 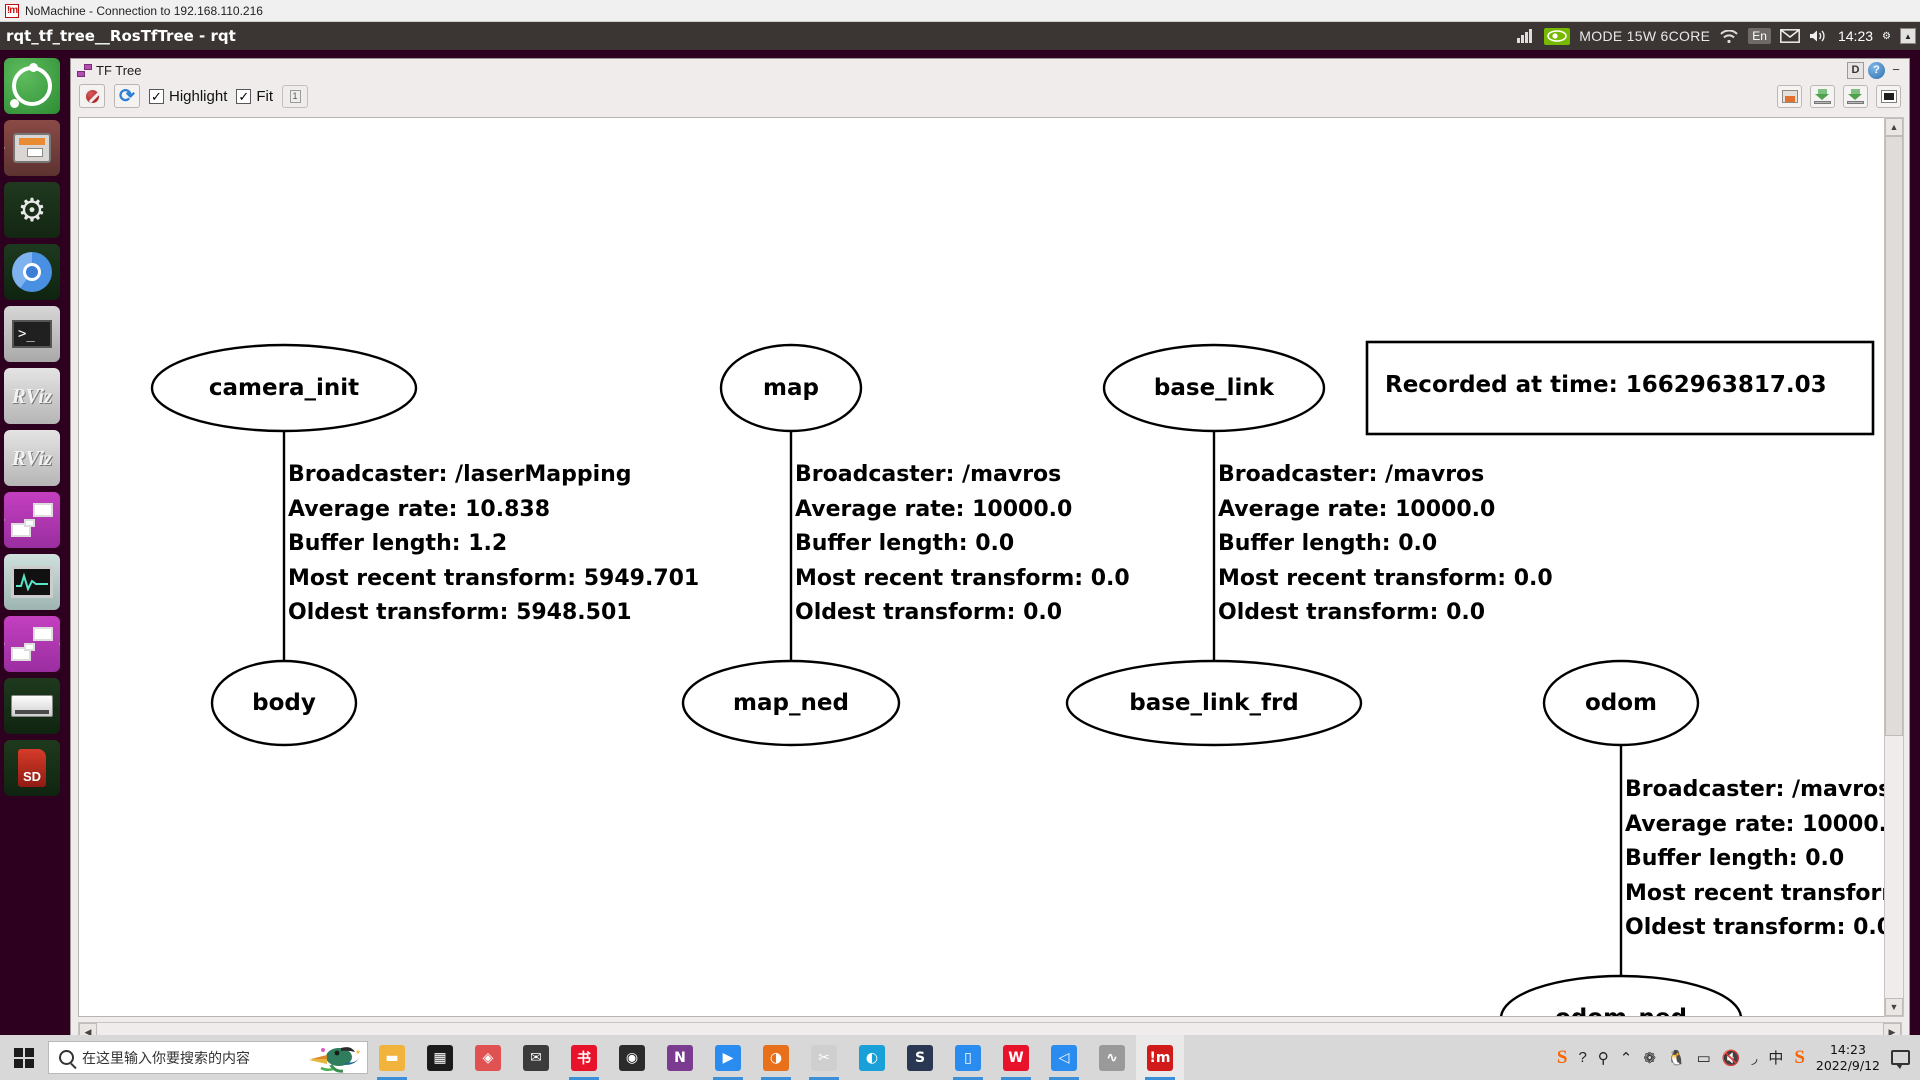 I want to click on scroll-up-arrow: ▲, so click(x=1894, y=127).